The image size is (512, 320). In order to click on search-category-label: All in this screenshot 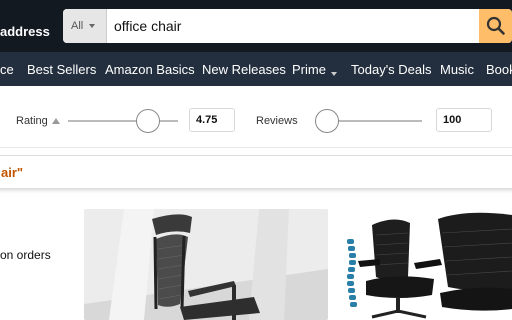, I will do `click(77, 26)`.